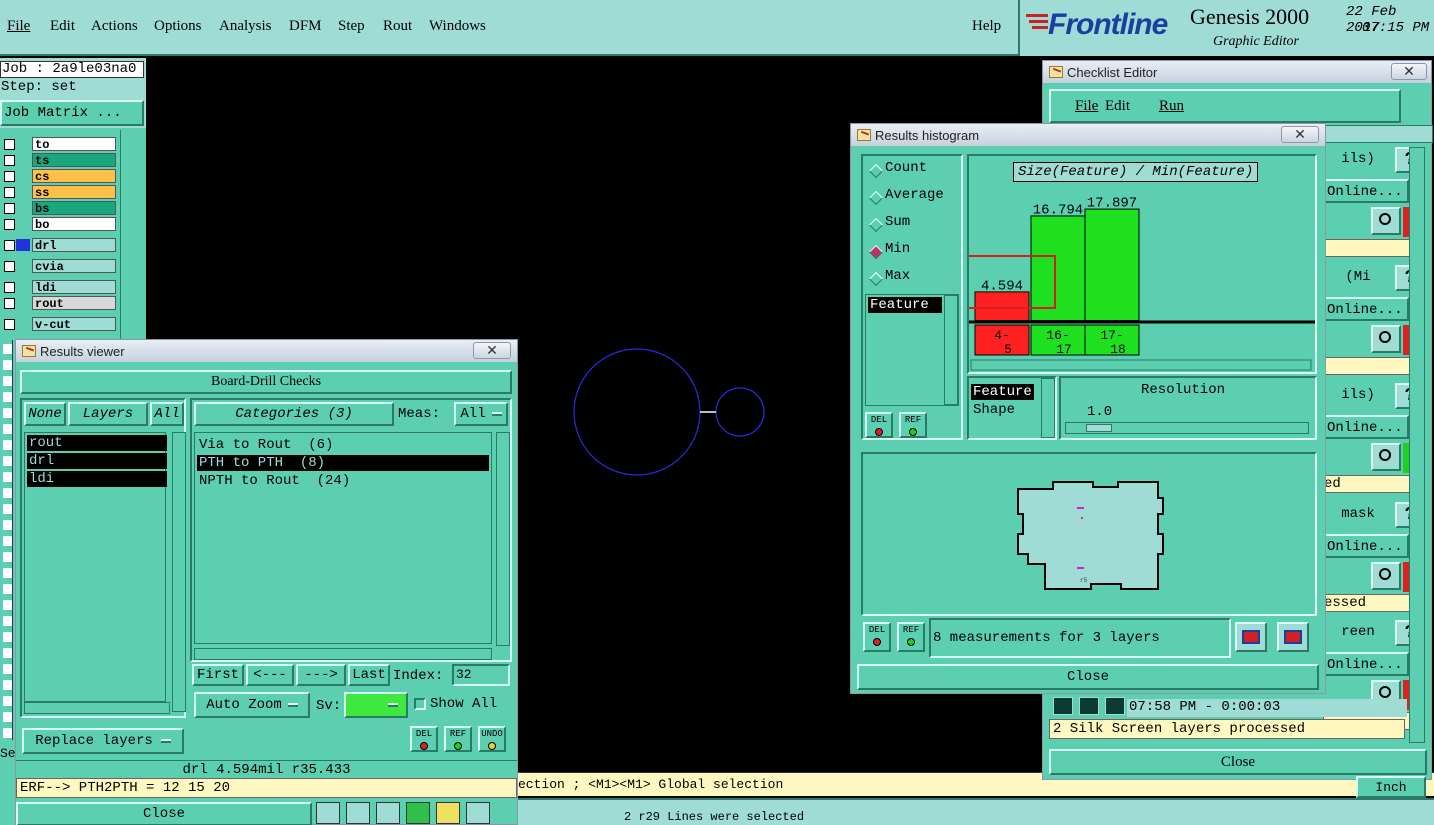  What do you see at coordinates (457, 26) in the screenshot?
I see `menu-windows: Windows` at bounding box center [457, 26].